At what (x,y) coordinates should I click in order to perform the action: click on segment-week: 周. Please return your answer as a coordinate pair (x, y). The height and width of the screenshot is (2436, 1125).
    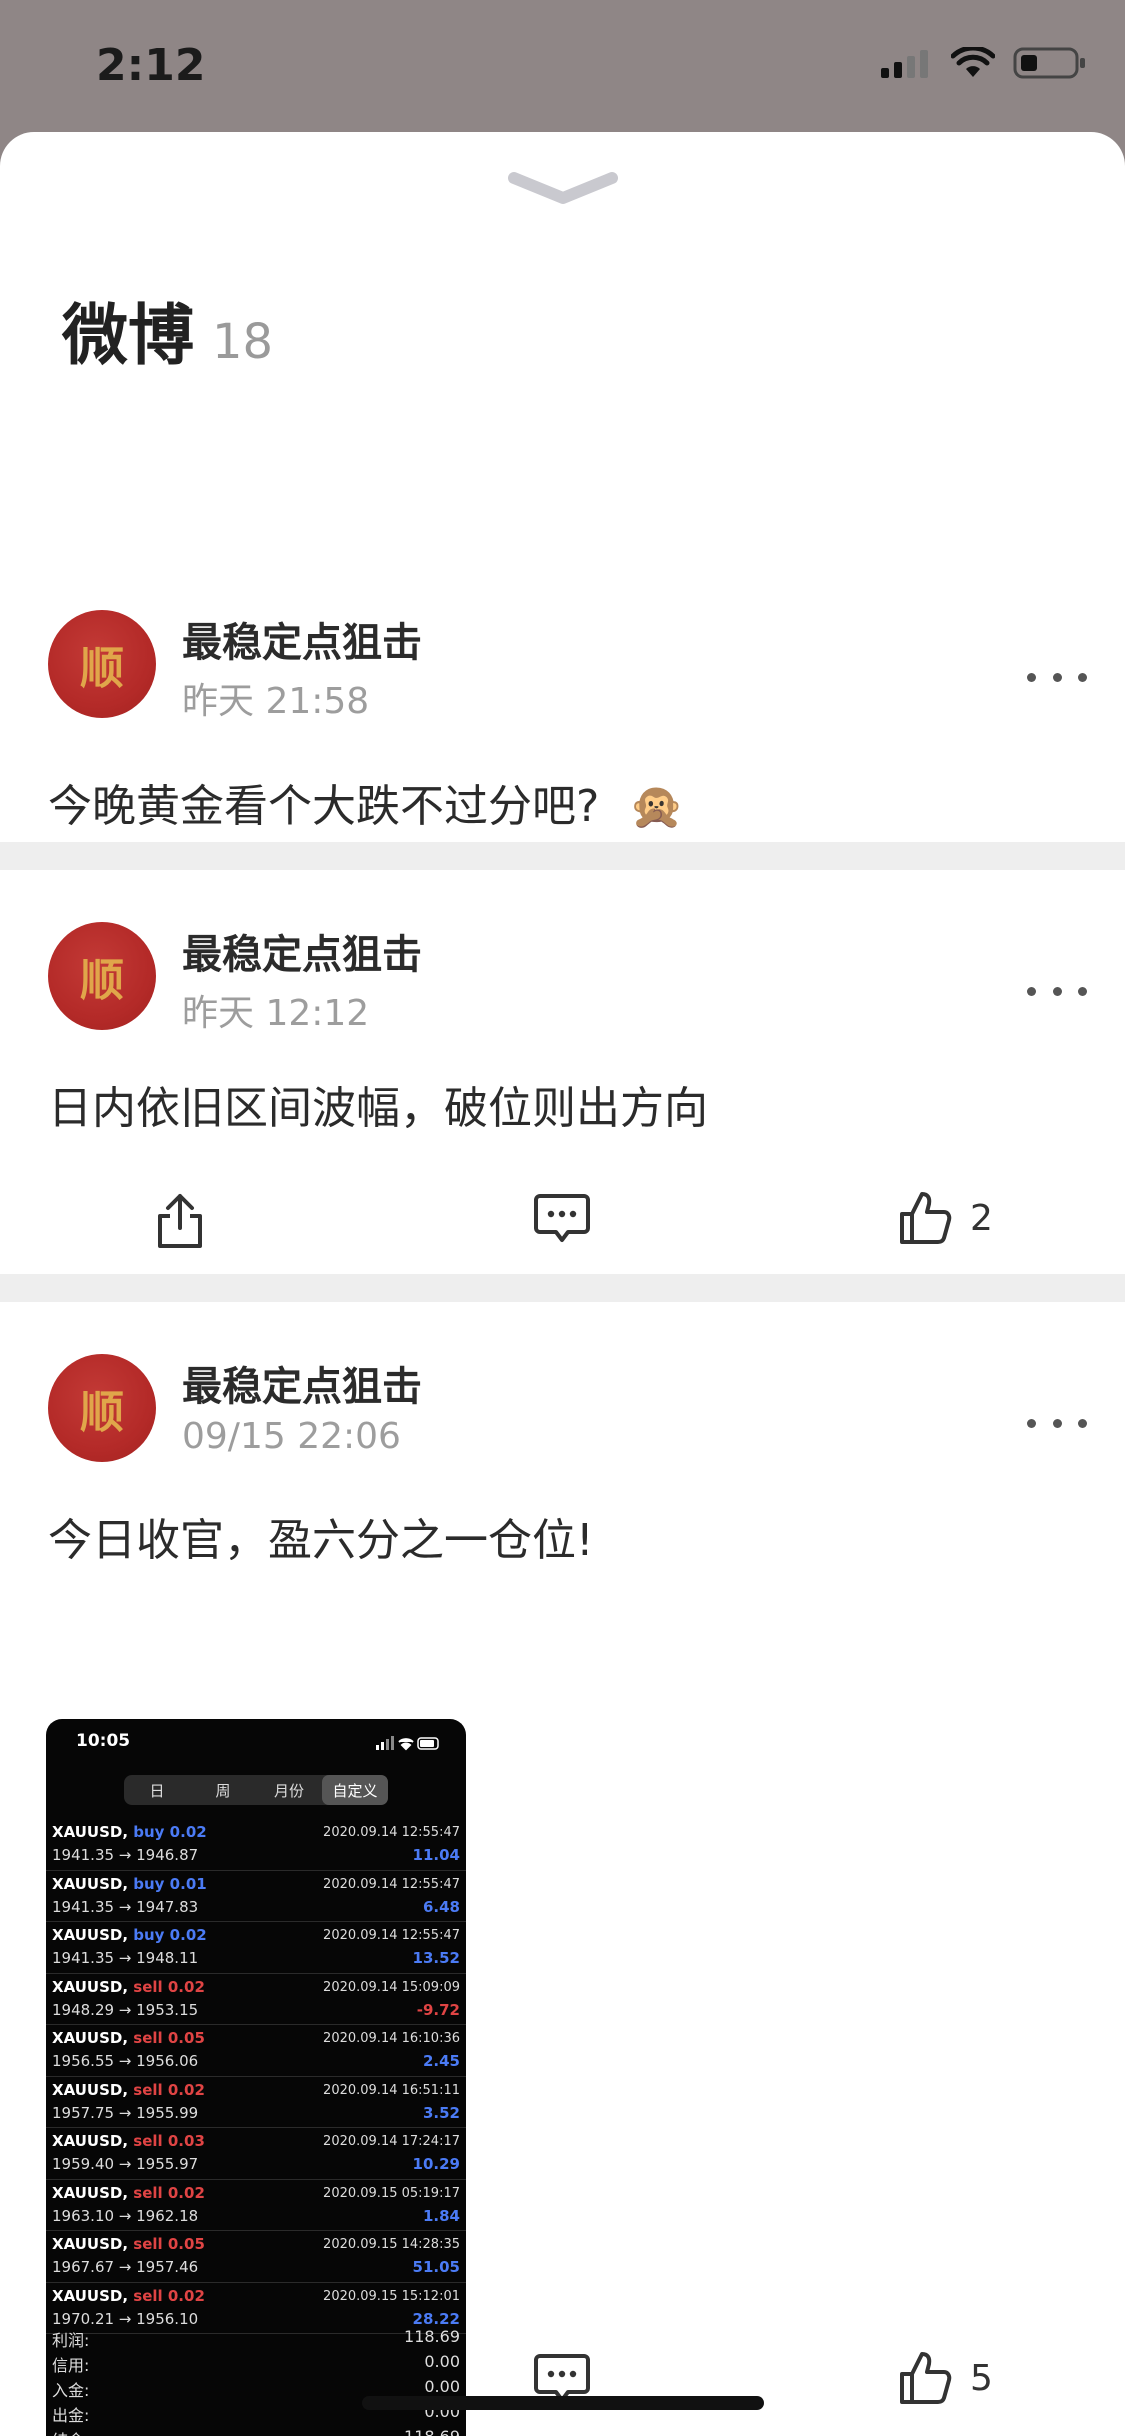
    Looking at the image, I should click on (223, 1790).